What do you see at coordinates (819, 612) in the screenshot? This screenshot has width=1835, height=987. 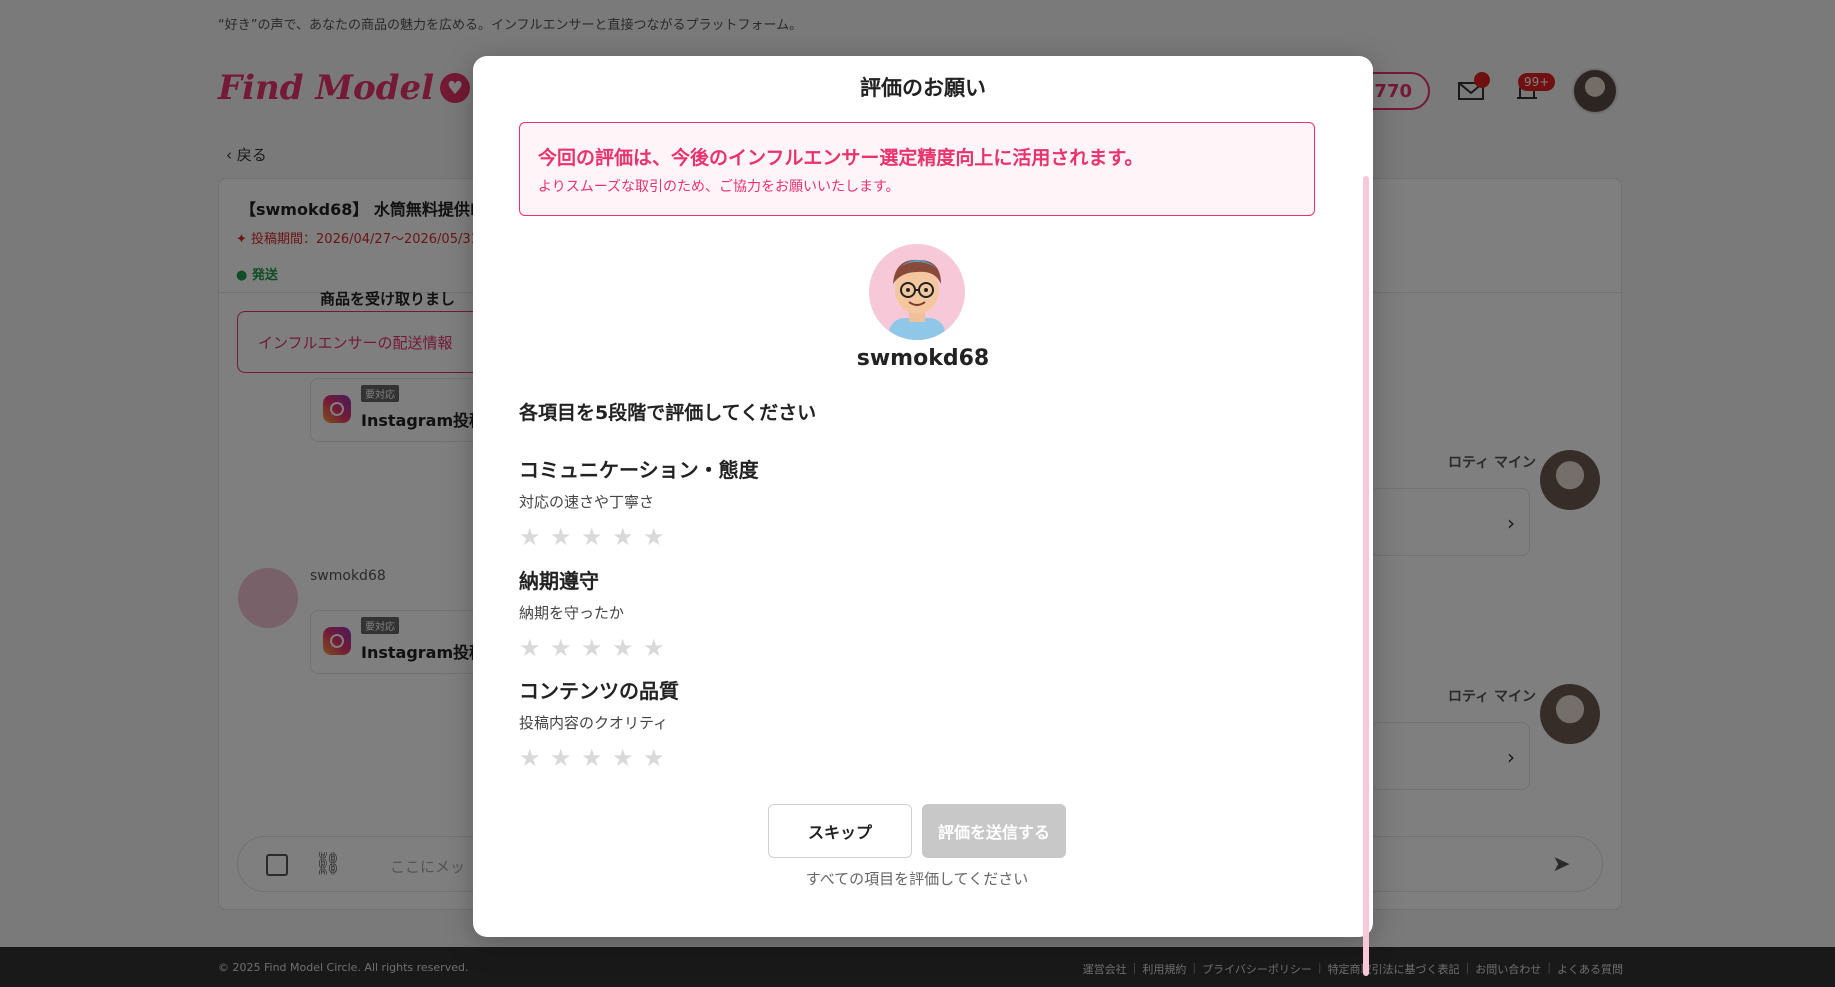 I see `criterion-delivery: 納期遵守 納期を守ったか ★ ★ ★ ★ ★` at bounding box center [819, 612].